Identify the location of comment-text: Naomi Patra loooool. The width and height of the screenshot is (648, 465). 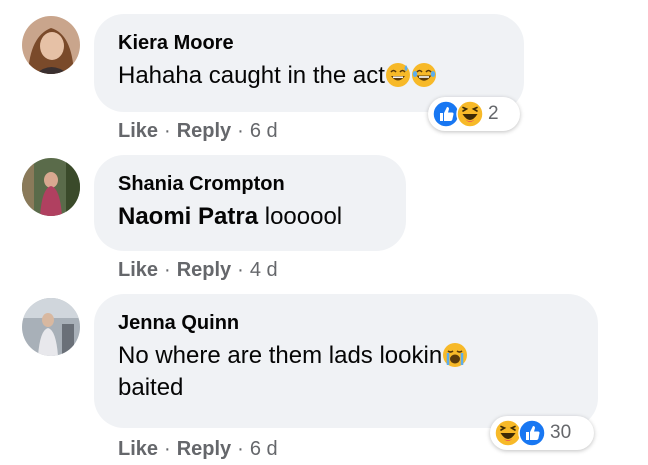
(250, 217).